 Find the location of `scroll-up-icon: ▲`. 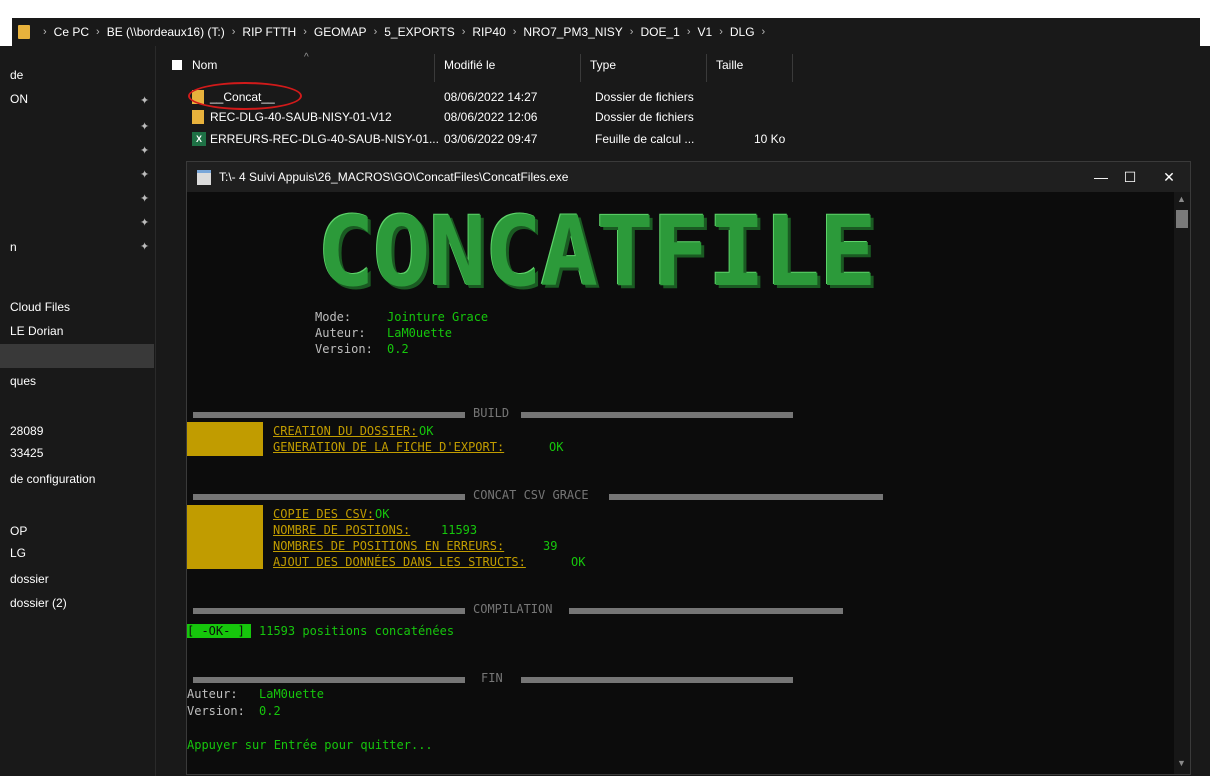

scroll-up-icon: ▲ is located at coordinates (1181, 199).